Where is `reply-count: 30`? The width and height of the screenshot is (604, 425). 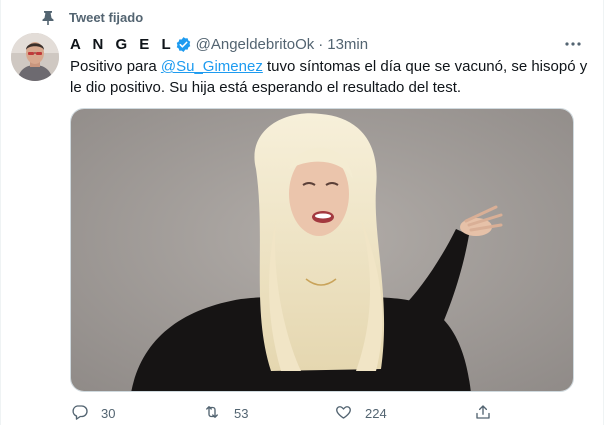 reply-count: 30 is located at coordinates (108, 413).